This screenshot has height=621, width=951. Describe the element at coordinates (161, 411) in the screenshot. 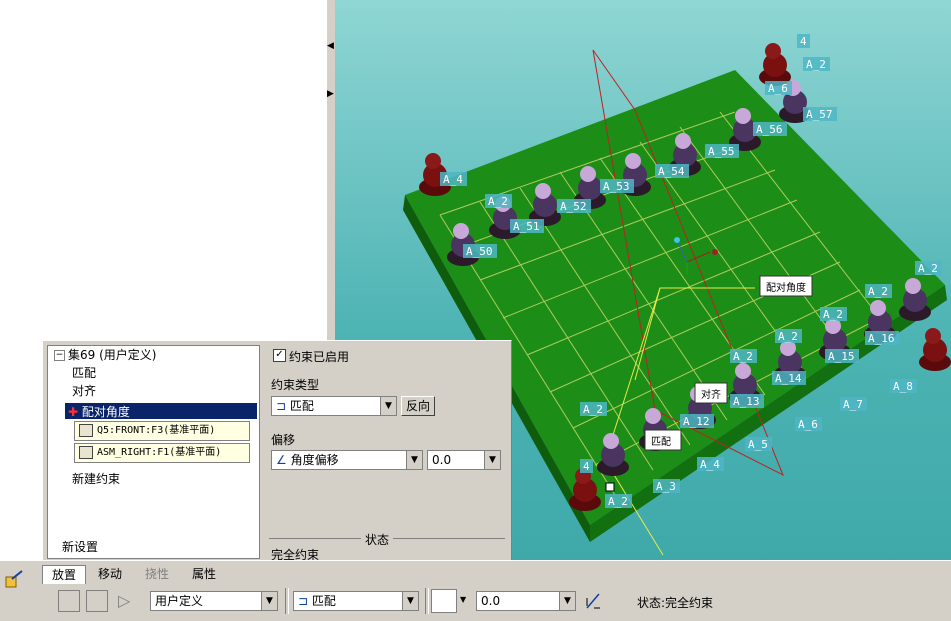

I see `tree-item-mate-angle: ✚ 配对角度` at that location.